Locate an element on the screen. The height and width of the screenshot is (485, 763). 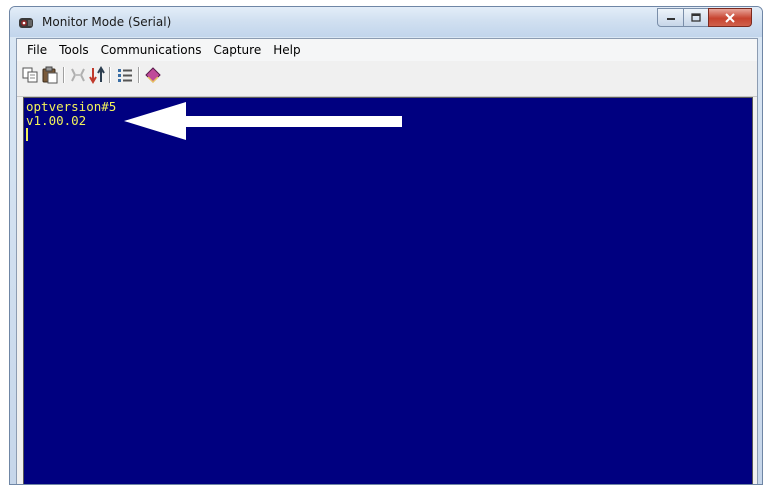
minimize-button is located at coordinates (670, 17).